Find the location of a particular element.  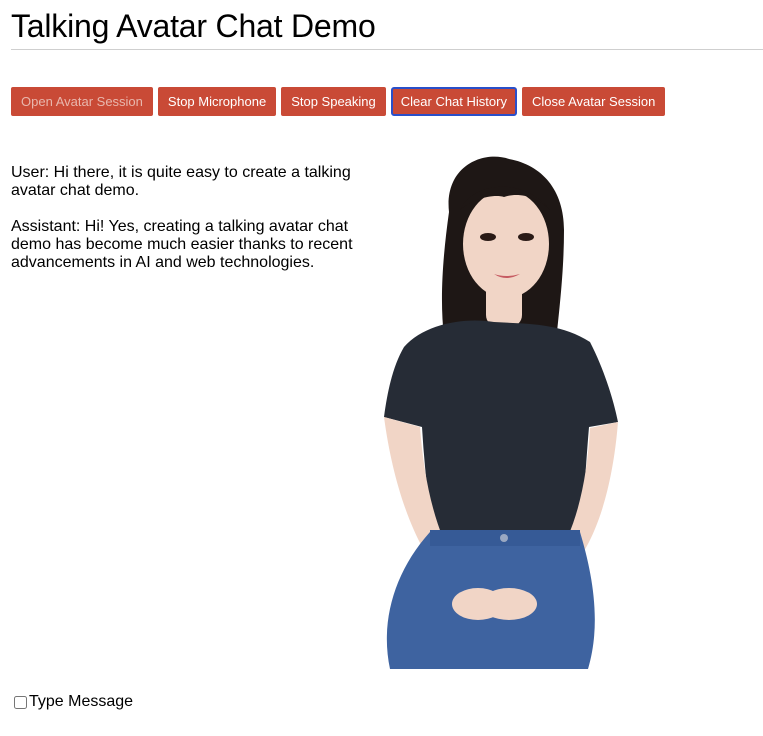

avatar-right-eye is located at coordinates (526, 237).